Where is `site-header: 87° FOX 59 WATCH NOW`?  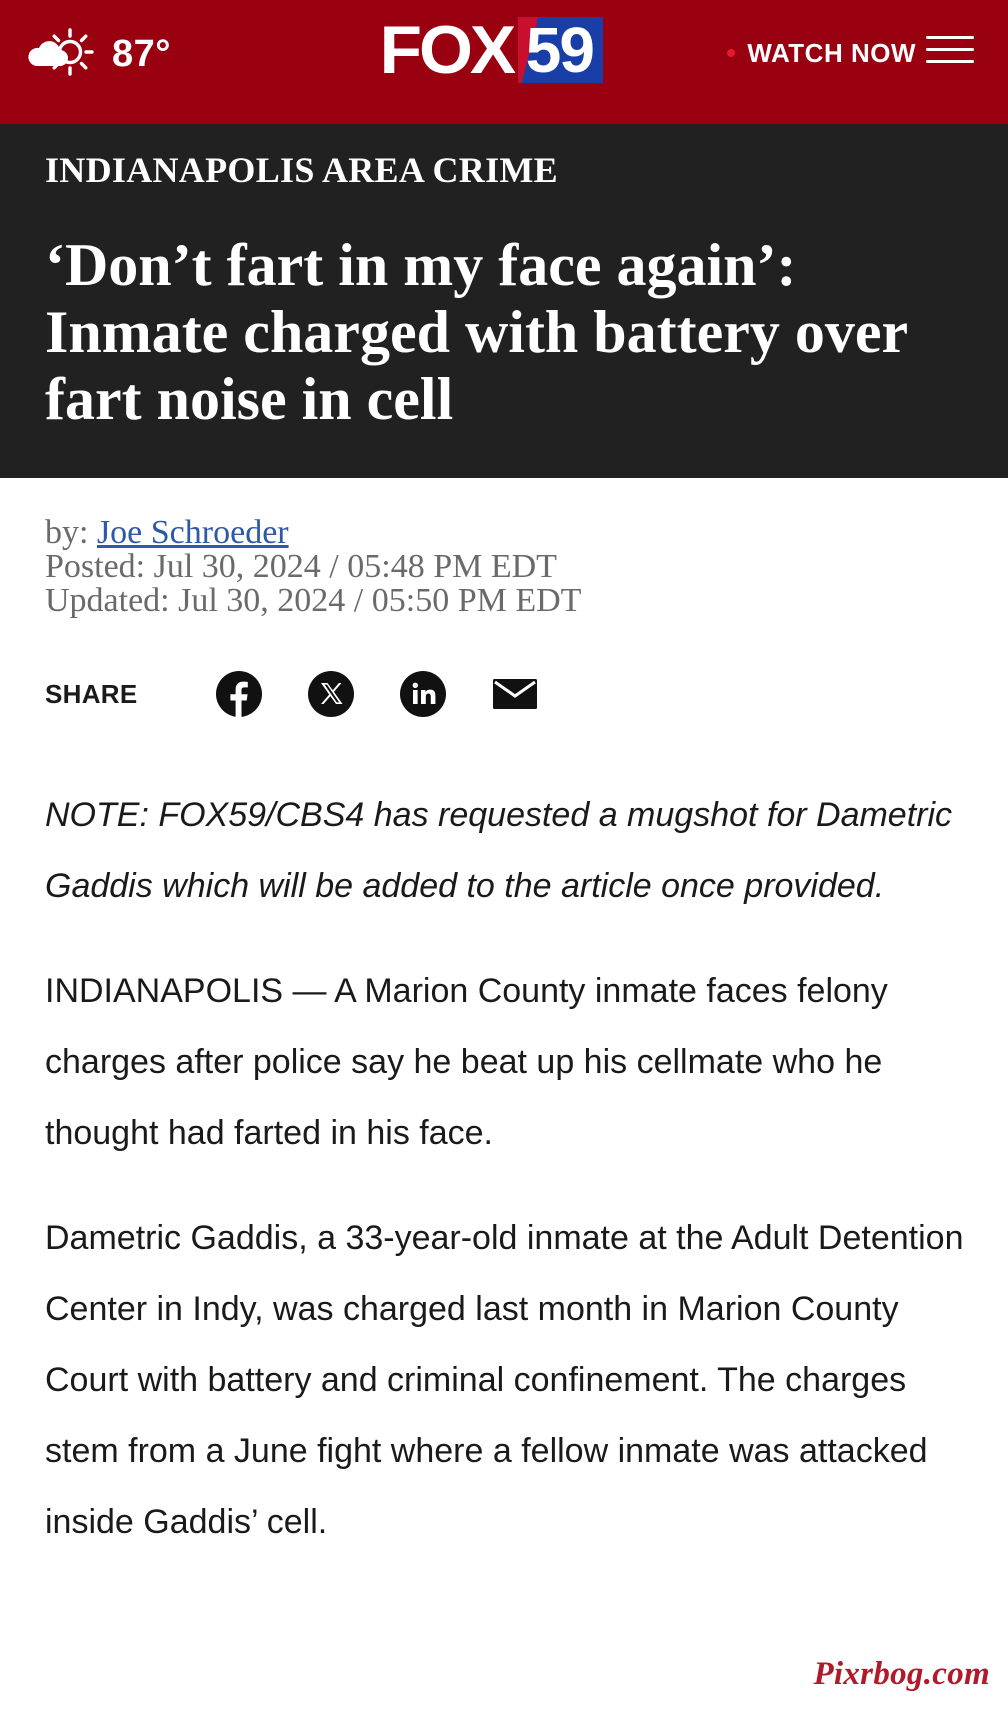
site-header: 87° FOX 59 WATCH NOW is located at coordinates (504, 62).